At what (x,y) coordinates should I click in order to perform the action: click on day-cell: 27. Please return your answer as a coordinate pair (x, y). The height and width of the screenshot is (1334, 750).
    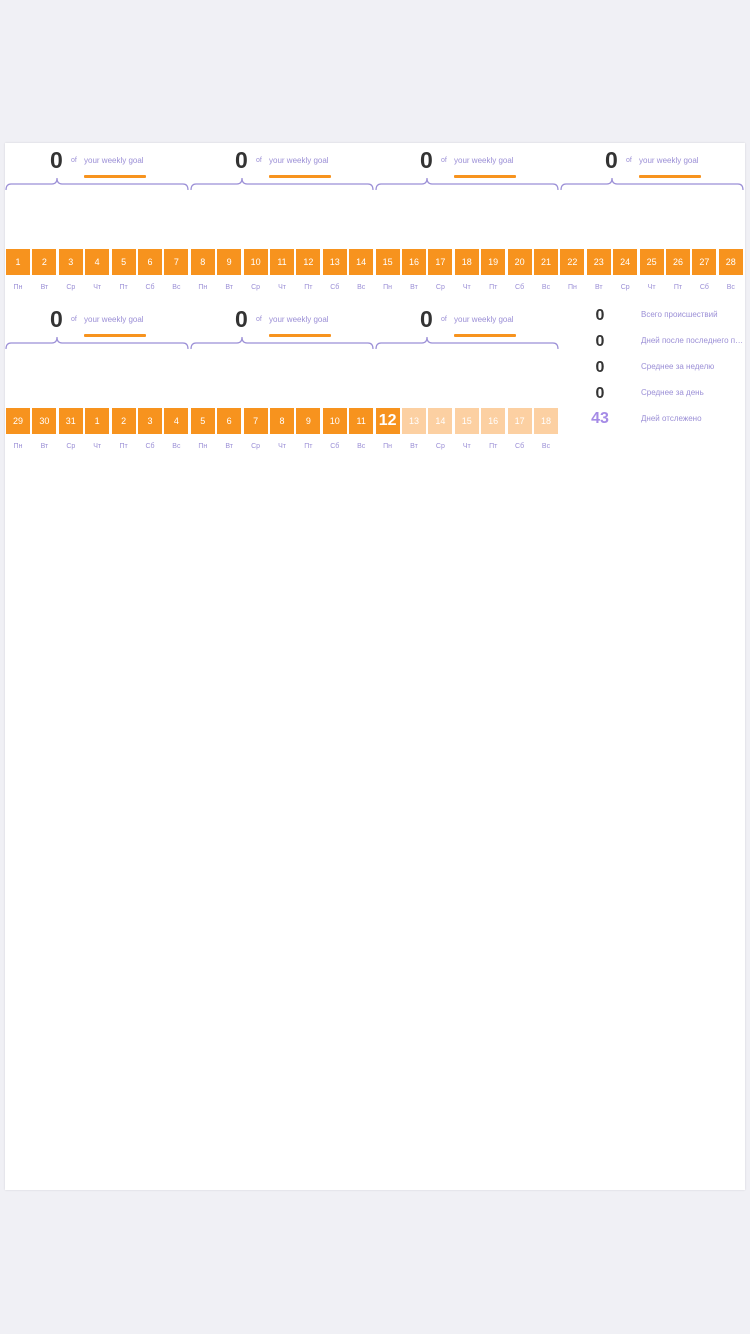
    Looking at the image, I should click on (704, 262).